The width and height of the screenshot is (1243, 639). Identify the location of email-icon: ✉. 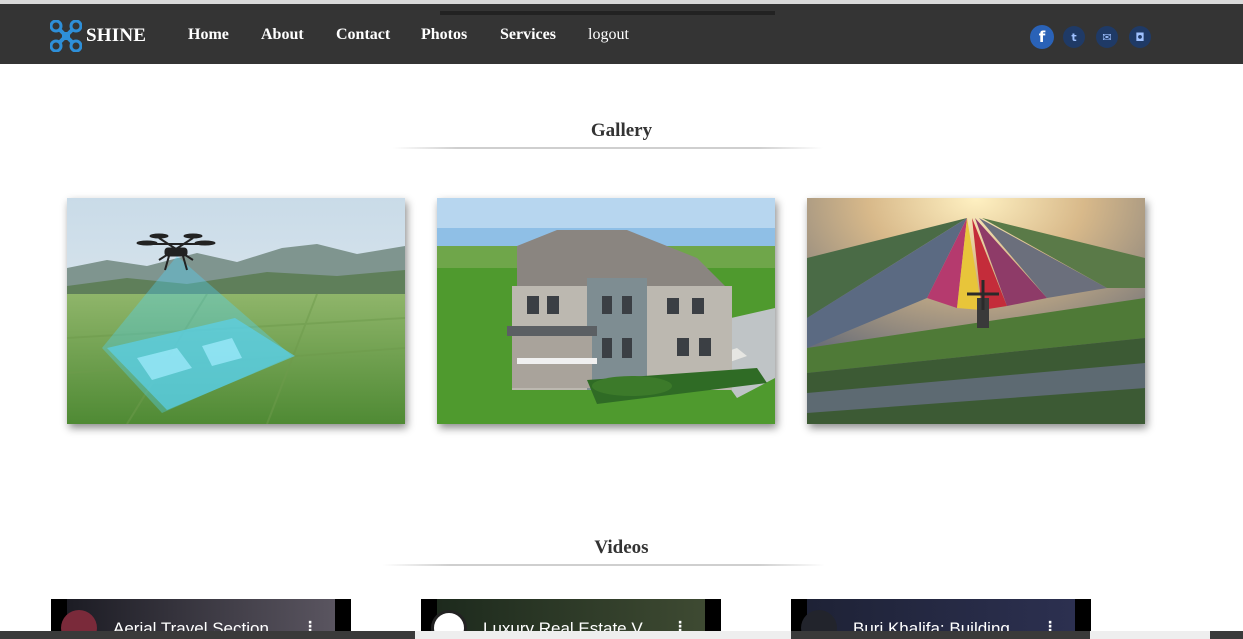
(1107, 37).